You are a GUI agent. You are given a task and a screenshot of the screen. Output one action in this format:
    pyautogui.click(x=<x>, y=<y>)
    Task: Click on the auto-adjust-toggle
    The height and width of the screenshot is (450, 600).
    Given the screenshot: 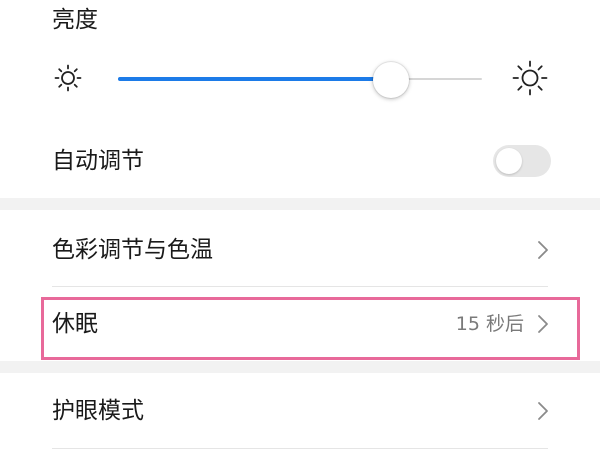 What is the action you would take?
    pyautogui.click(x=522, y=161)
    